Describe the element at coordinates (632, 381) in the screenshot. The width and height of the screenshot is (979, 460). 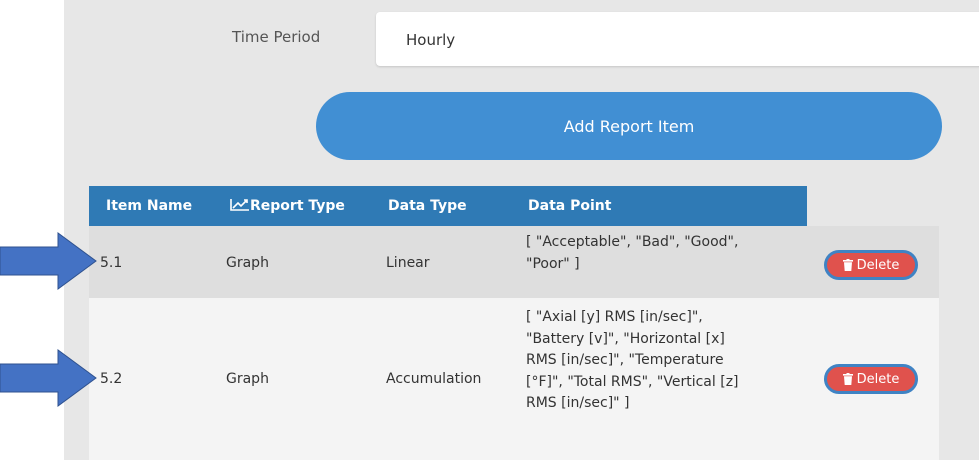
I see `data-point-line: [°F]", "Total RMS", "Vertical [z]` at that location.